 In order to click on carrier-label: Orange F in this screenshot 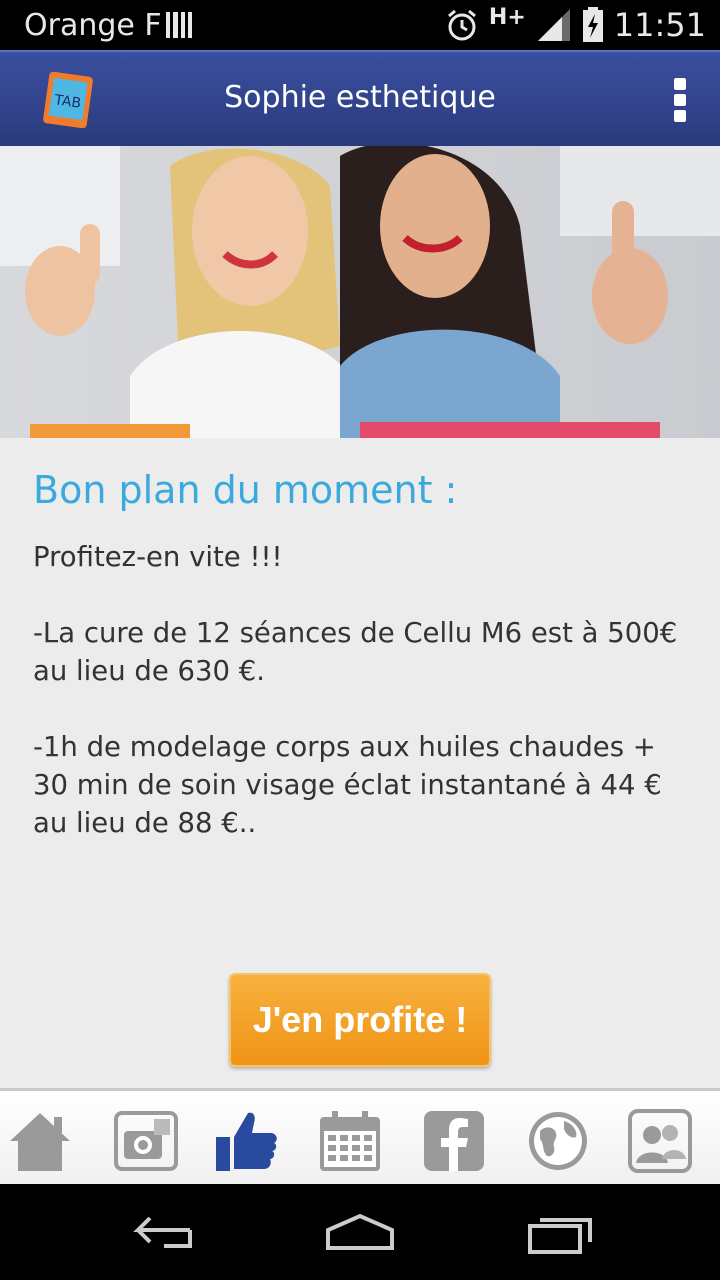, I will do `click(93, 25)`.